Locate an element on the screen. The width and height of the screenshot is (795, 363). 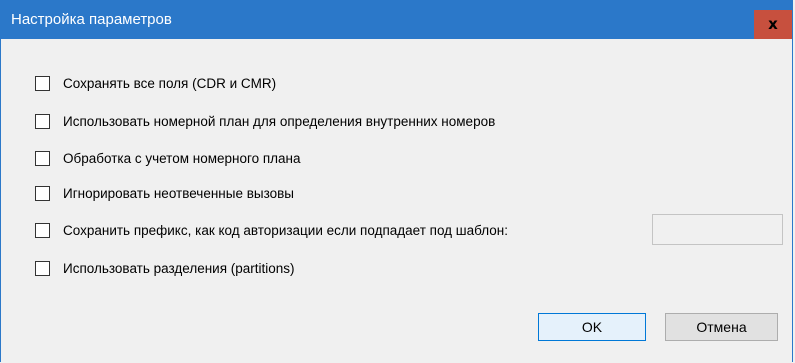
use-partitions-checkbox is located at coordinates (42, 268).